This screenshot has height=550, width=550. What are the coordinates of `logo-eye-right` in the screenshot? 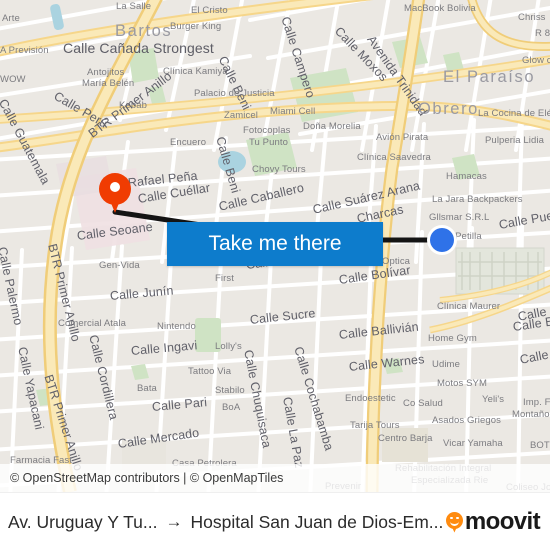 It's located at (457, 517).